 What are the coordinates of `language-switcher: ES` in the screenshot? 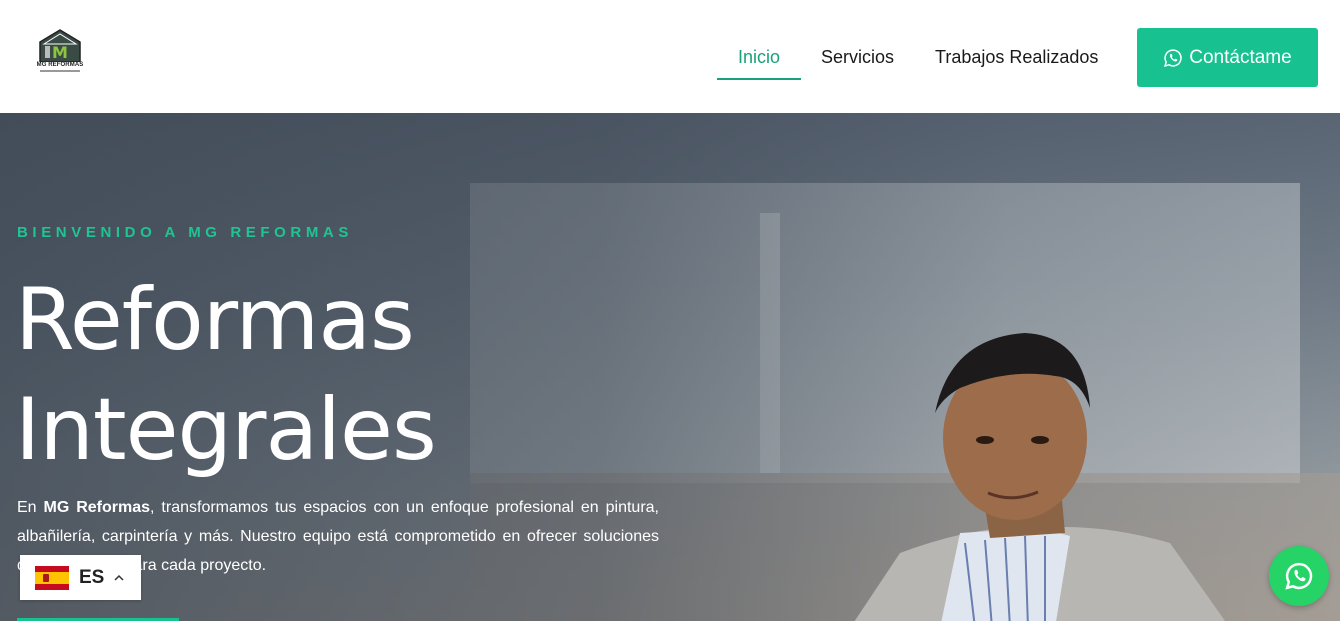 It's located at (80, 577).